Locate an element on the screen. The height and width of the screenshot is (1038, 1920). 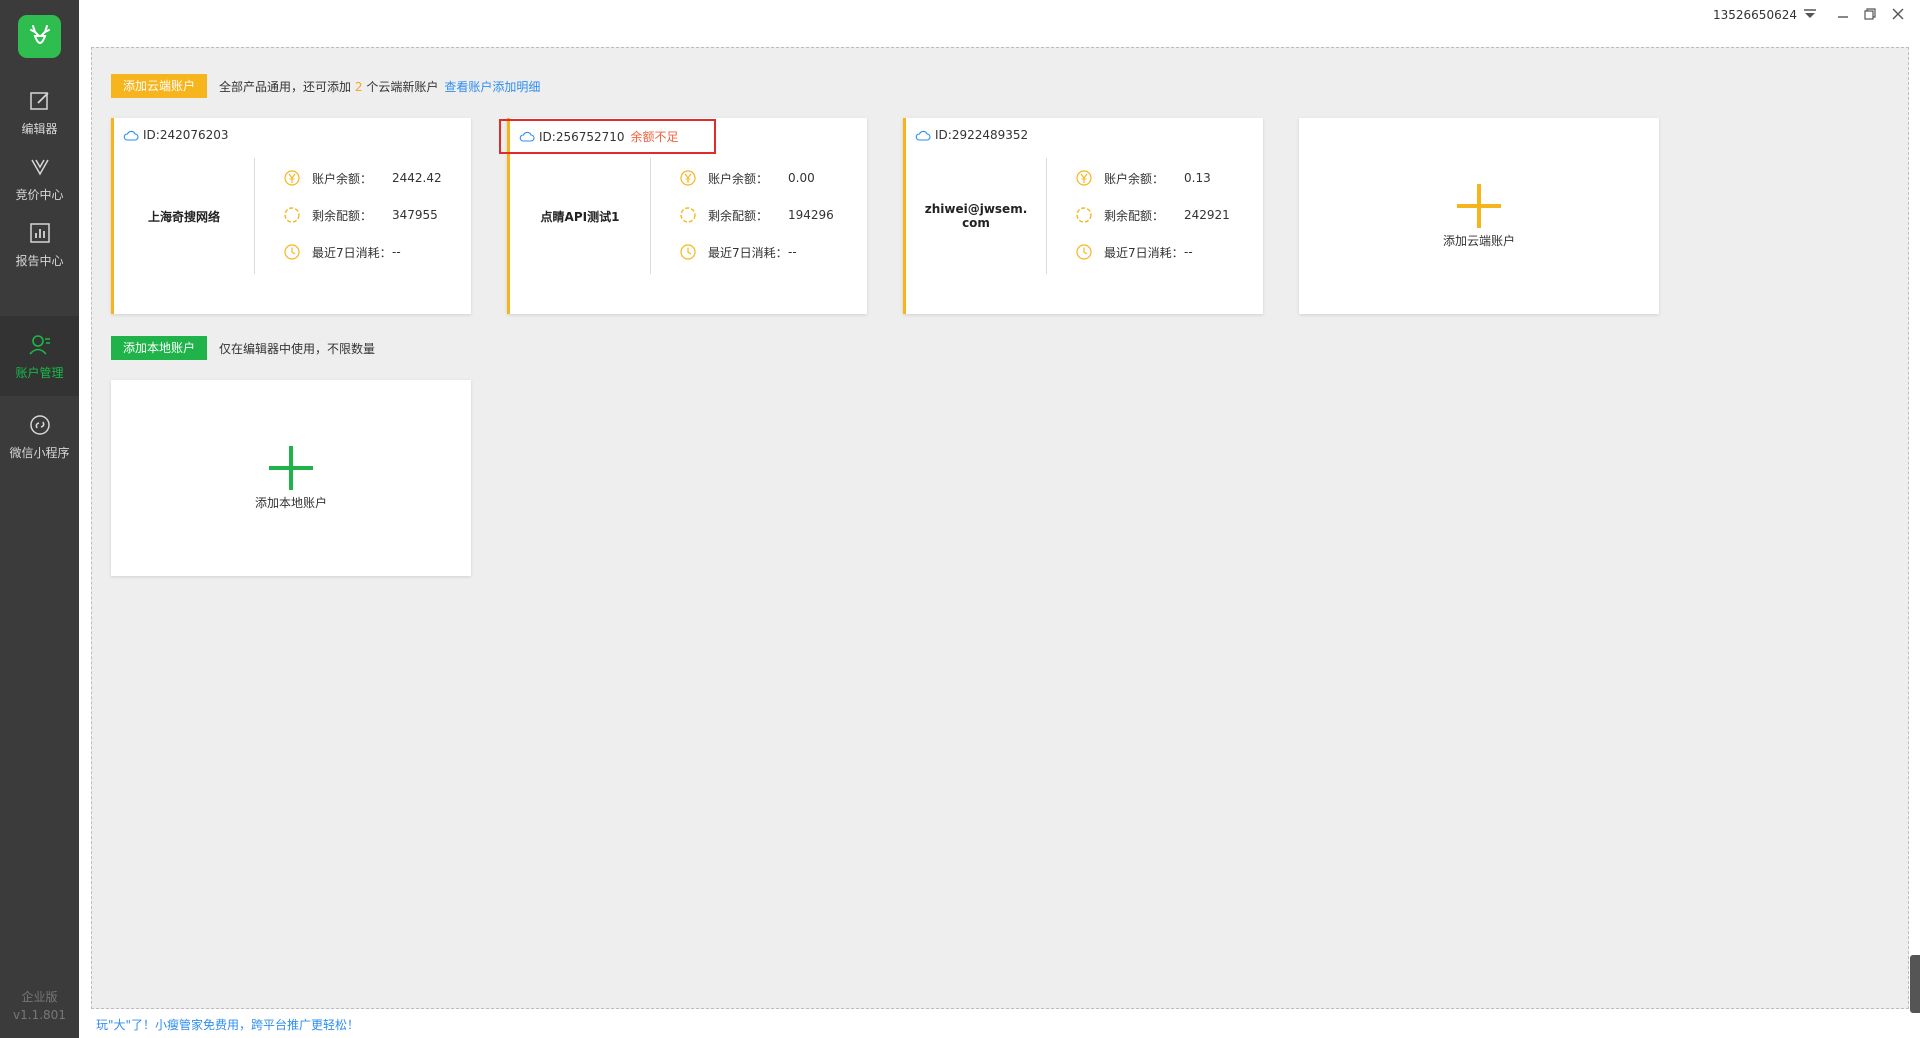
account-name: 点睛API测试1 is located at coordinates (580, 216).